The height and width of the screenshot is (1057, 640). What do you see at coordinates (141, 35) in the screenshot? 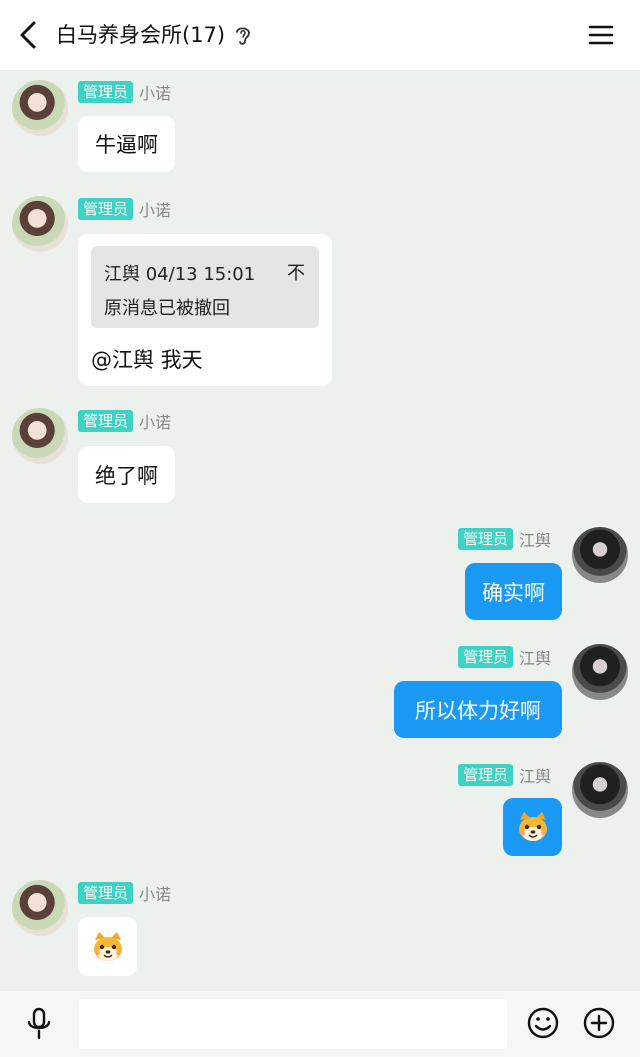
I see `chat-title: 白马养身会所(17)` at bounding box center [141, 35].